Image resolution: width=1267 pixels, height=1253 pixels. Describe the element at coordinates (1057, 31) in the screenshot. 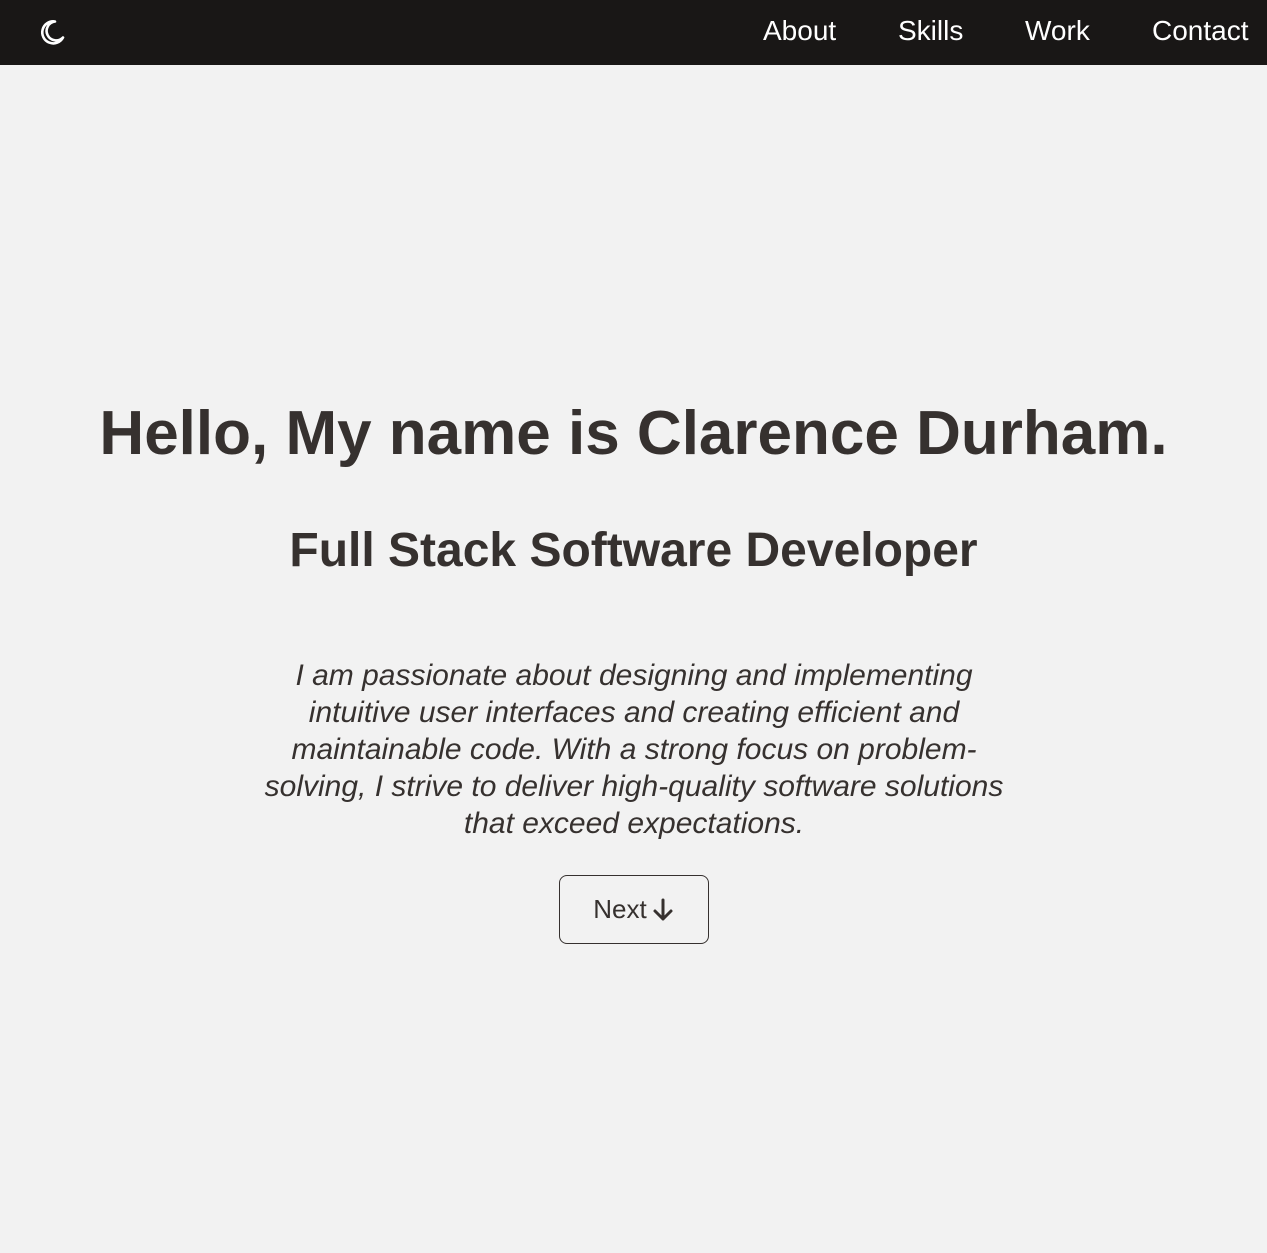

I see `nav-link-work: Work` at that location.